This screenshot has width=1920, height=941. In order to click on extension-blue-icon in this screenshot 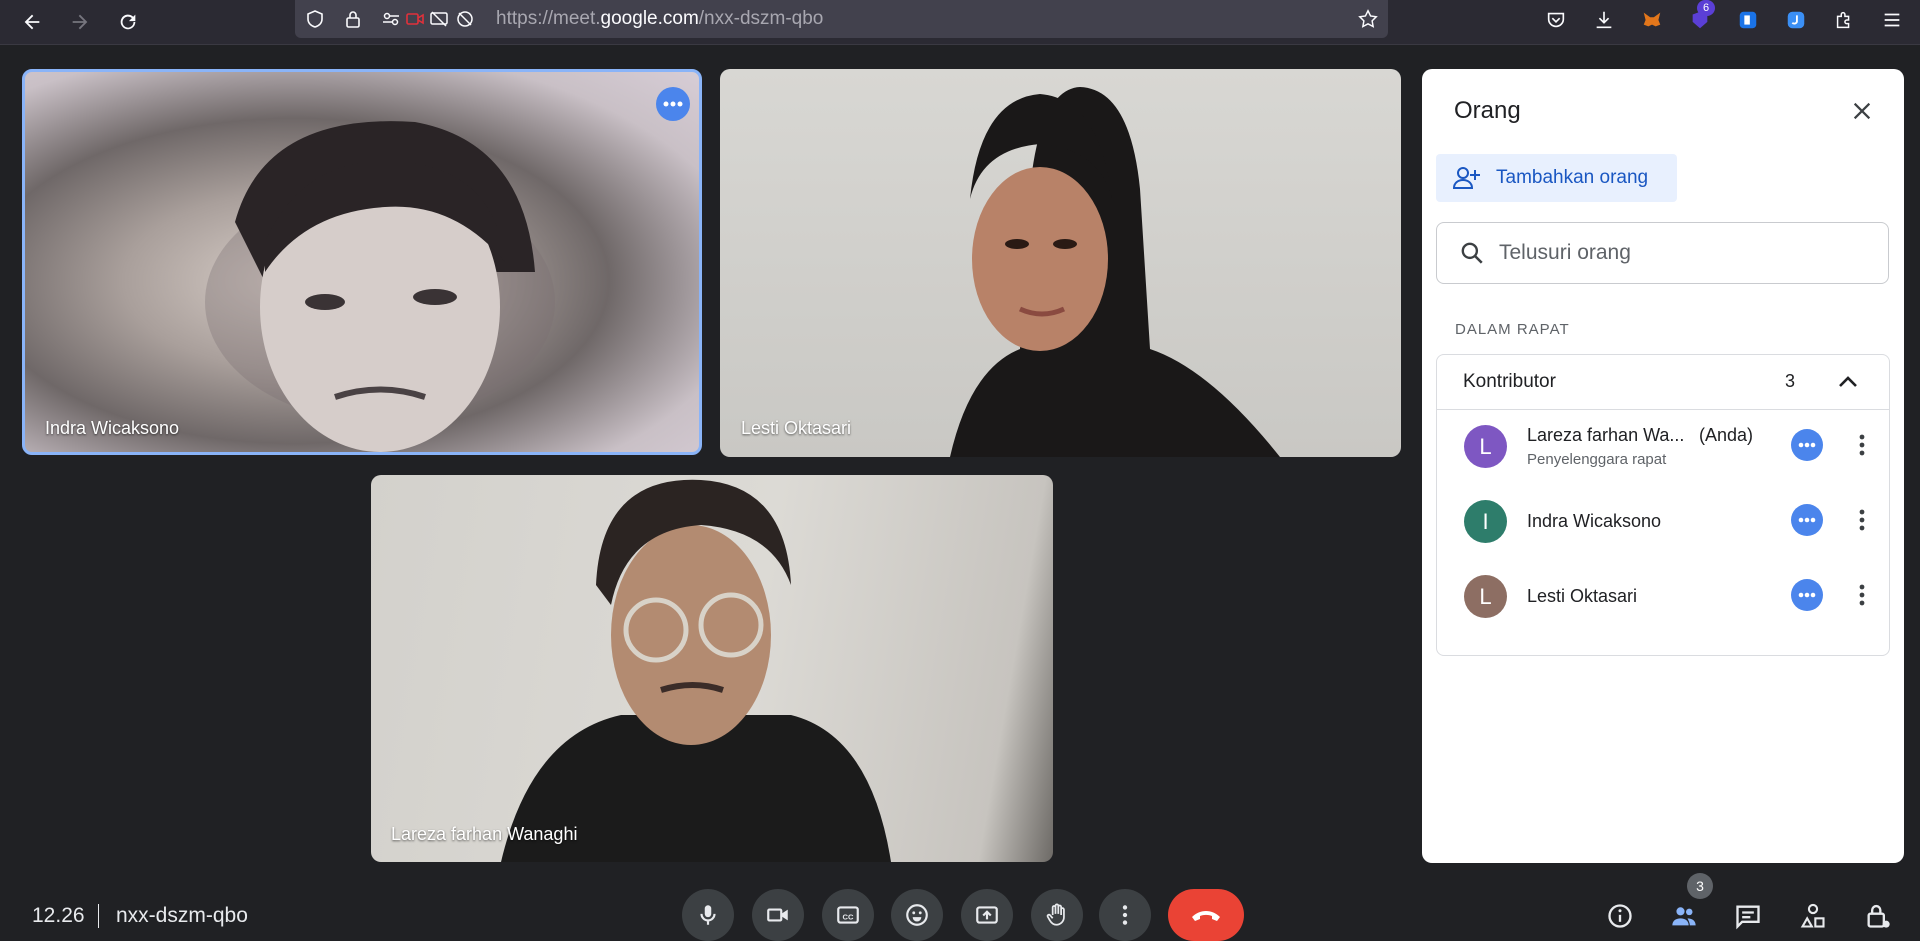, I will do `click(1748, 20)`.